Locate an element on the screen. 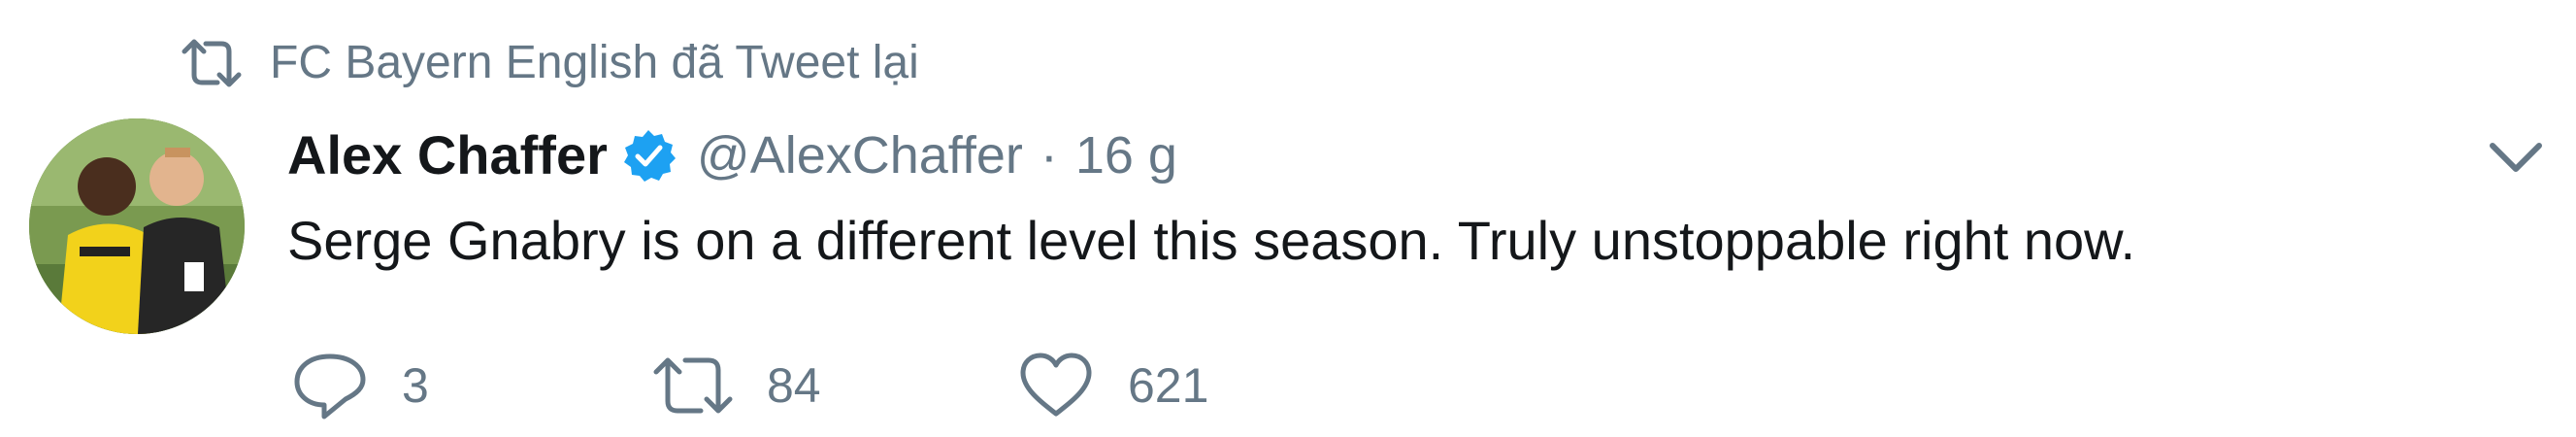 This screenshot has width=2576, height=437. tweet-timestamp: 16 g is located at coordinates (1126, 155).